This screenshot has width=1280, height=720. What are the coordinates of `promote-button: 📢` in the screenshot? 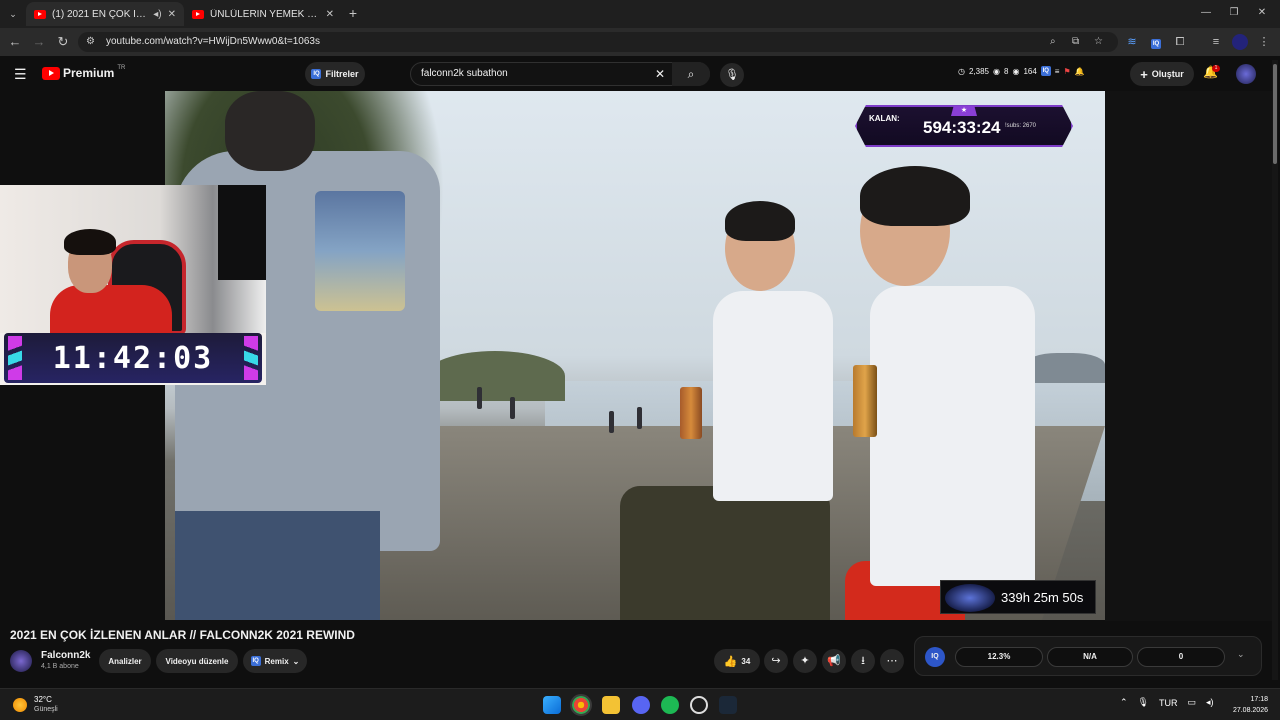 It's located at (834, 661).